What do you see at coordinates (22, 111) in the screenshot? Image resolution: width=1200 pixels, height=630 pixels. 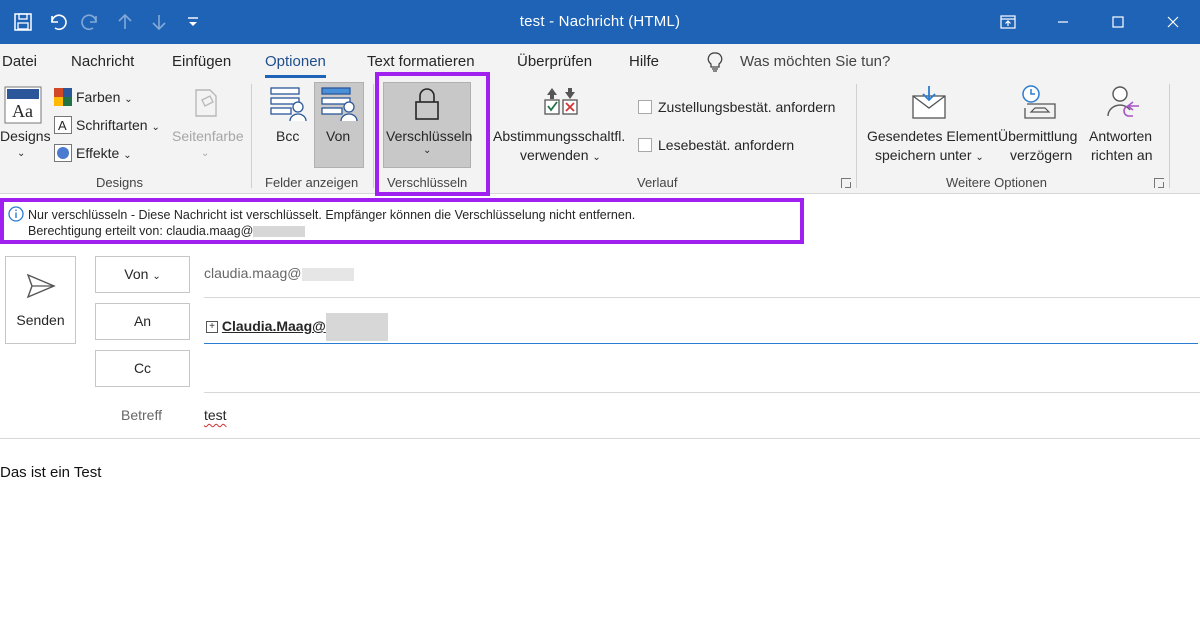 I see `svg-text: Aa` at bounding box center [22, 111].